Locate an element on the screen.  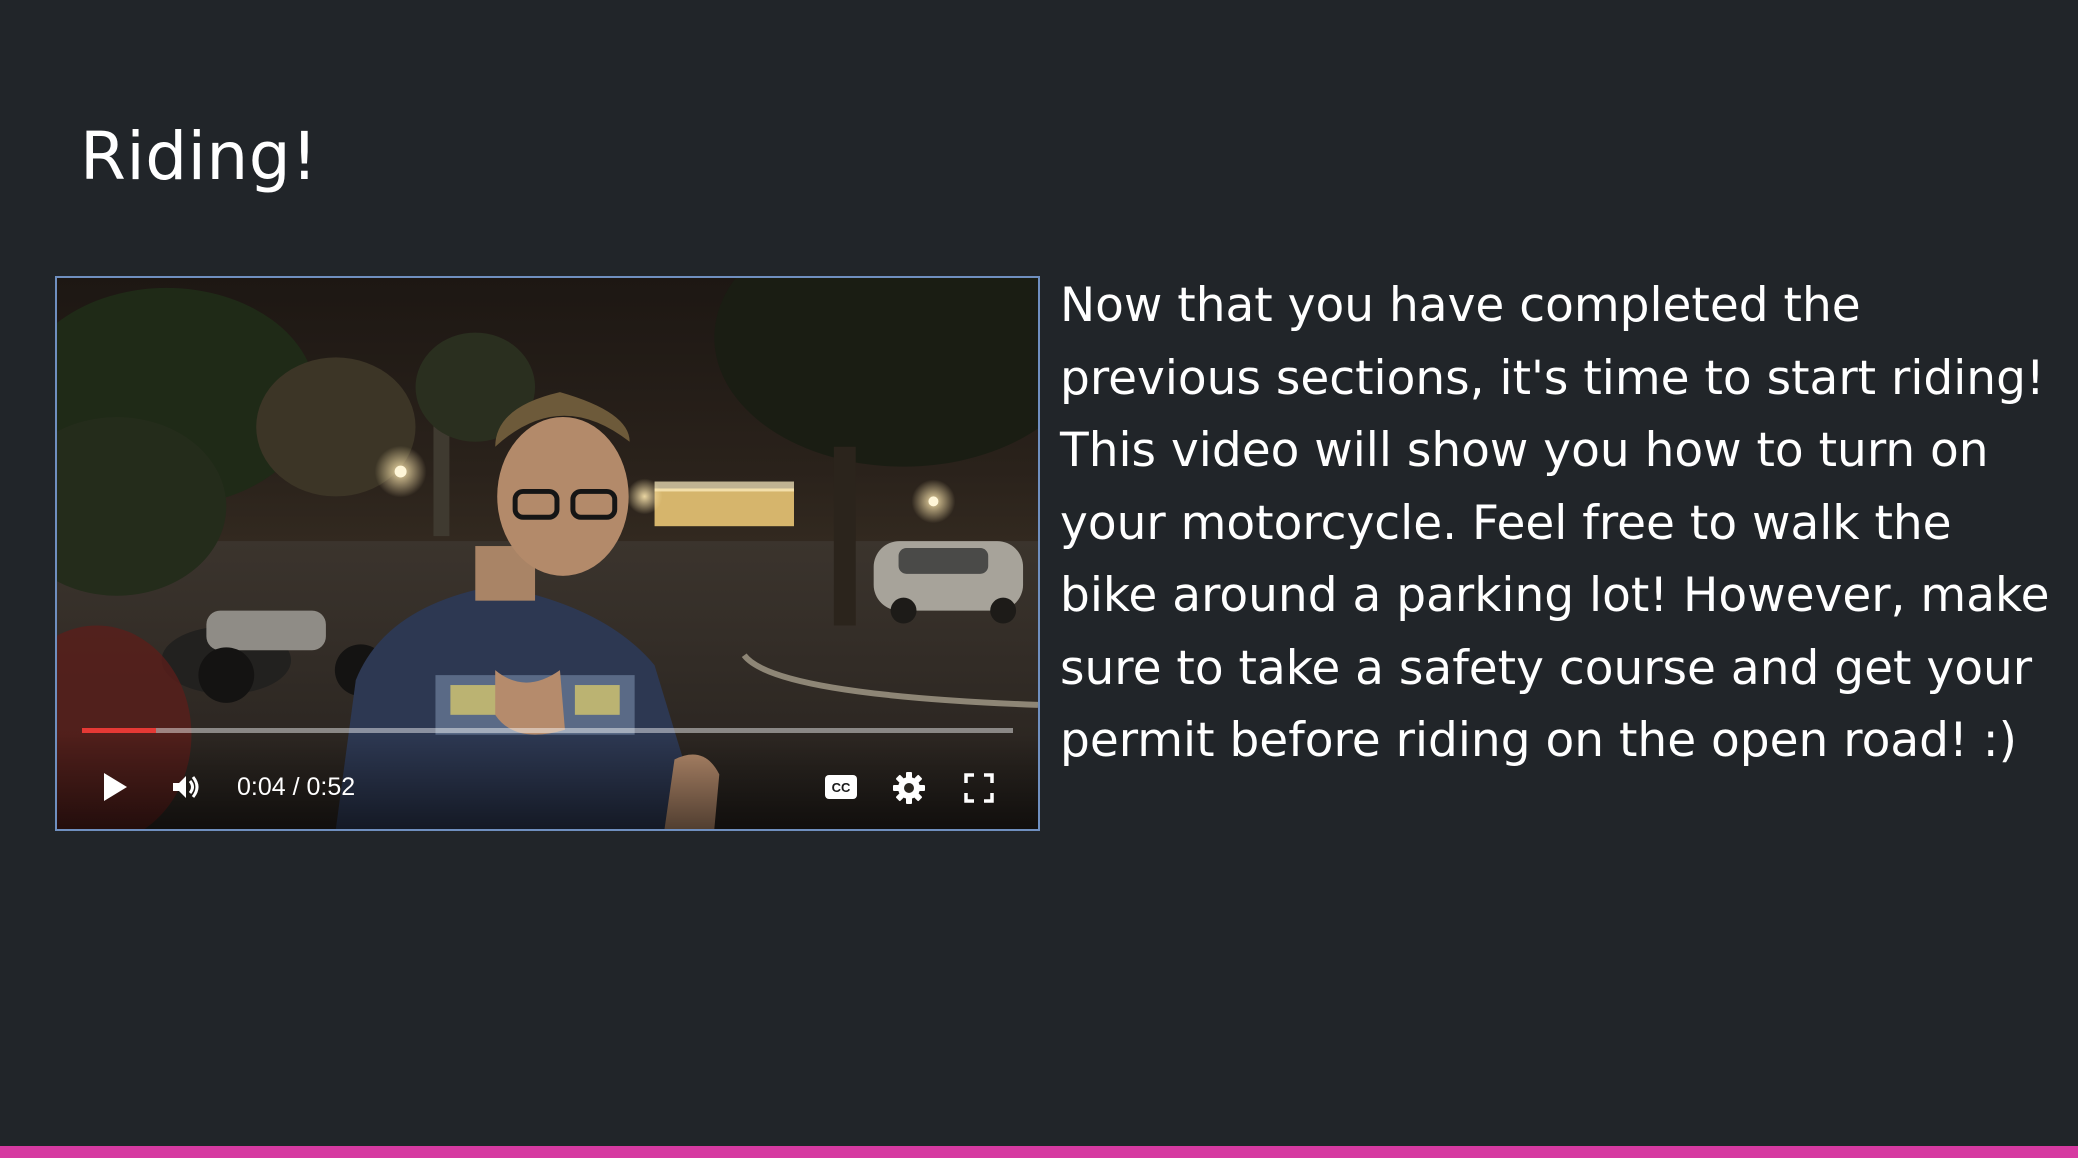
closed-captions-button: CC is located at coordinates (841, 787).